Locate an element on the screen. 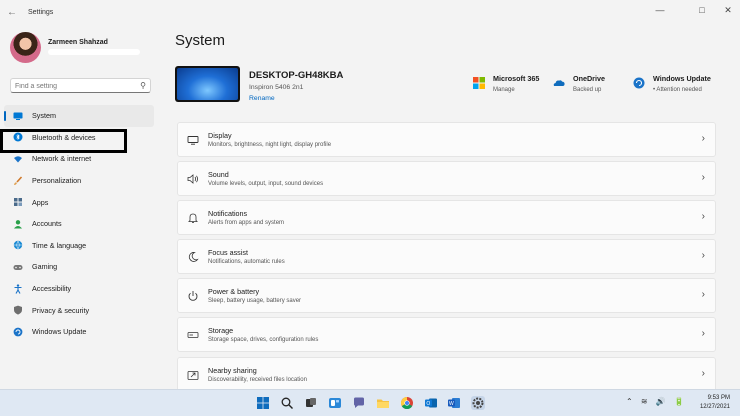 The width and height of the screenshot is (740, 416). system-tray-icons: ⌃ ≋ 🔊 🔋 is located at coordinates (656, 401).